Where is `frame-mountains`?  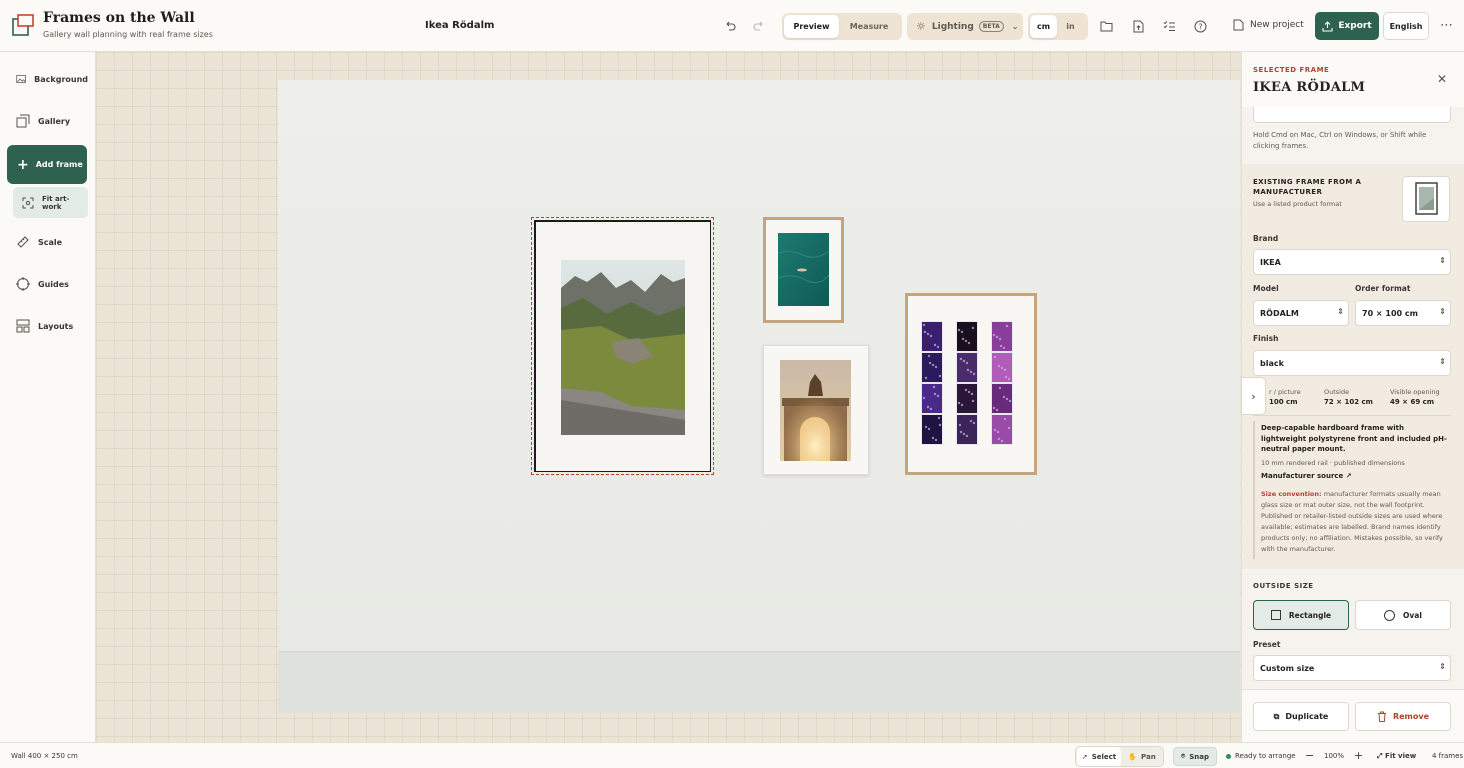
frame-mountains is located at coordinates (622, 346).